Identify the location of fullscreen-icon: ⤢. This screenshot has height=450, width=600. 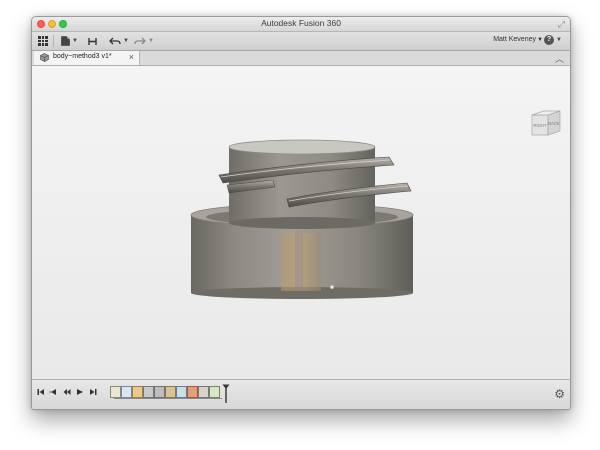
(561, 24).